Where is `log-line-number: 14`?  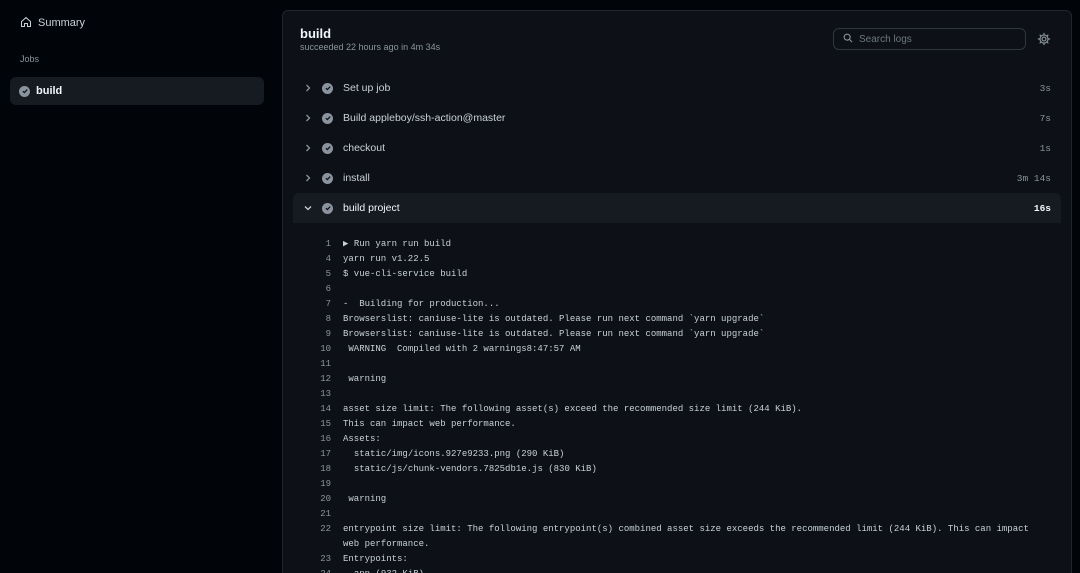
log-line-number: 14 is located at coordinates (313, 409).